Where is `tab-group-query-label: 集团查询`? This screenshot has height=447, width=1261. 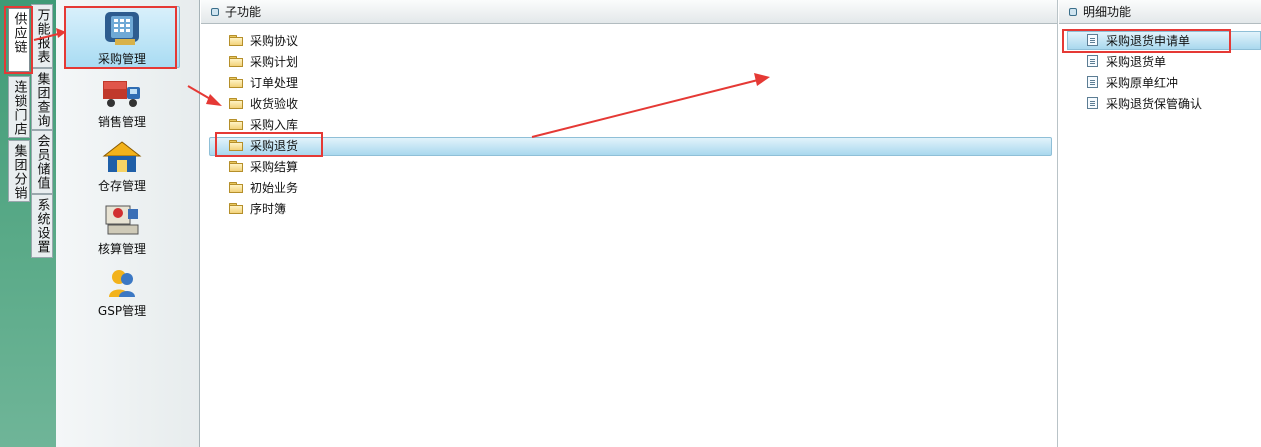
tab-group-query-label: 集团查询 is located at coordinates (42, 100).